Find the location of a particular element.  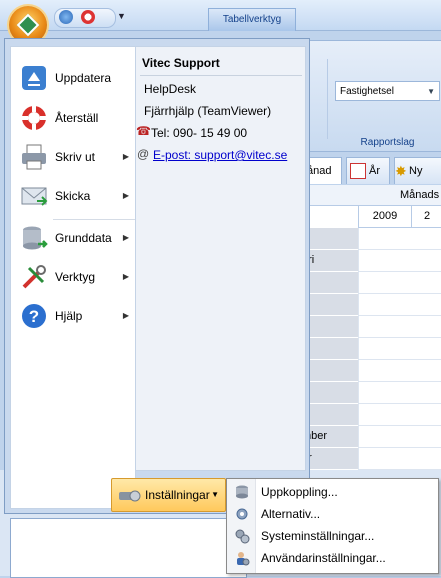

orb-logo-icon is located at coordinates (28, 25).